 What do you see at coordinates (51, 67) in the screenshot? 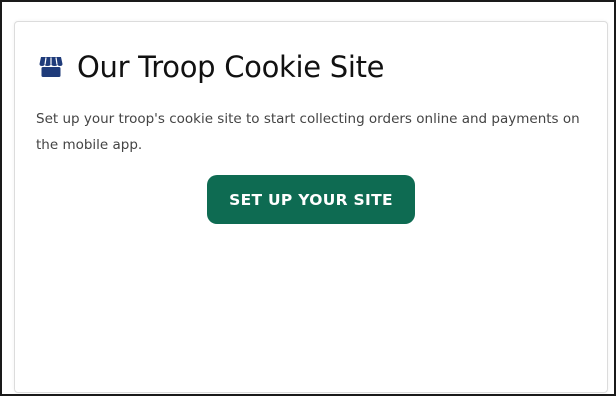
I see `store-icon` at bounding box center [51, 67].